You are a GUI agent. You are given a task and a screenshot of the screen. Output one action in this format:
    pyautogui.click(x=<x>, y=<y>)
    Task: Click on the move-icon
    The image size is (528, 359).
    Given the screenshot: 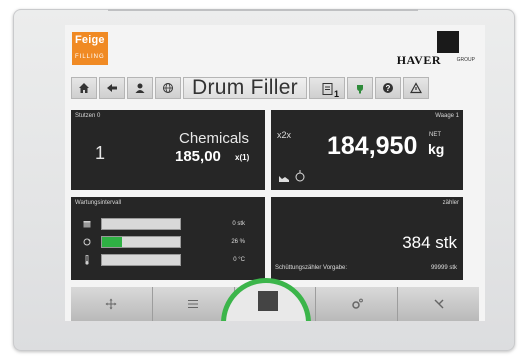 What is the action you would take?
    pyautogui.click(x=111, y=304)
    